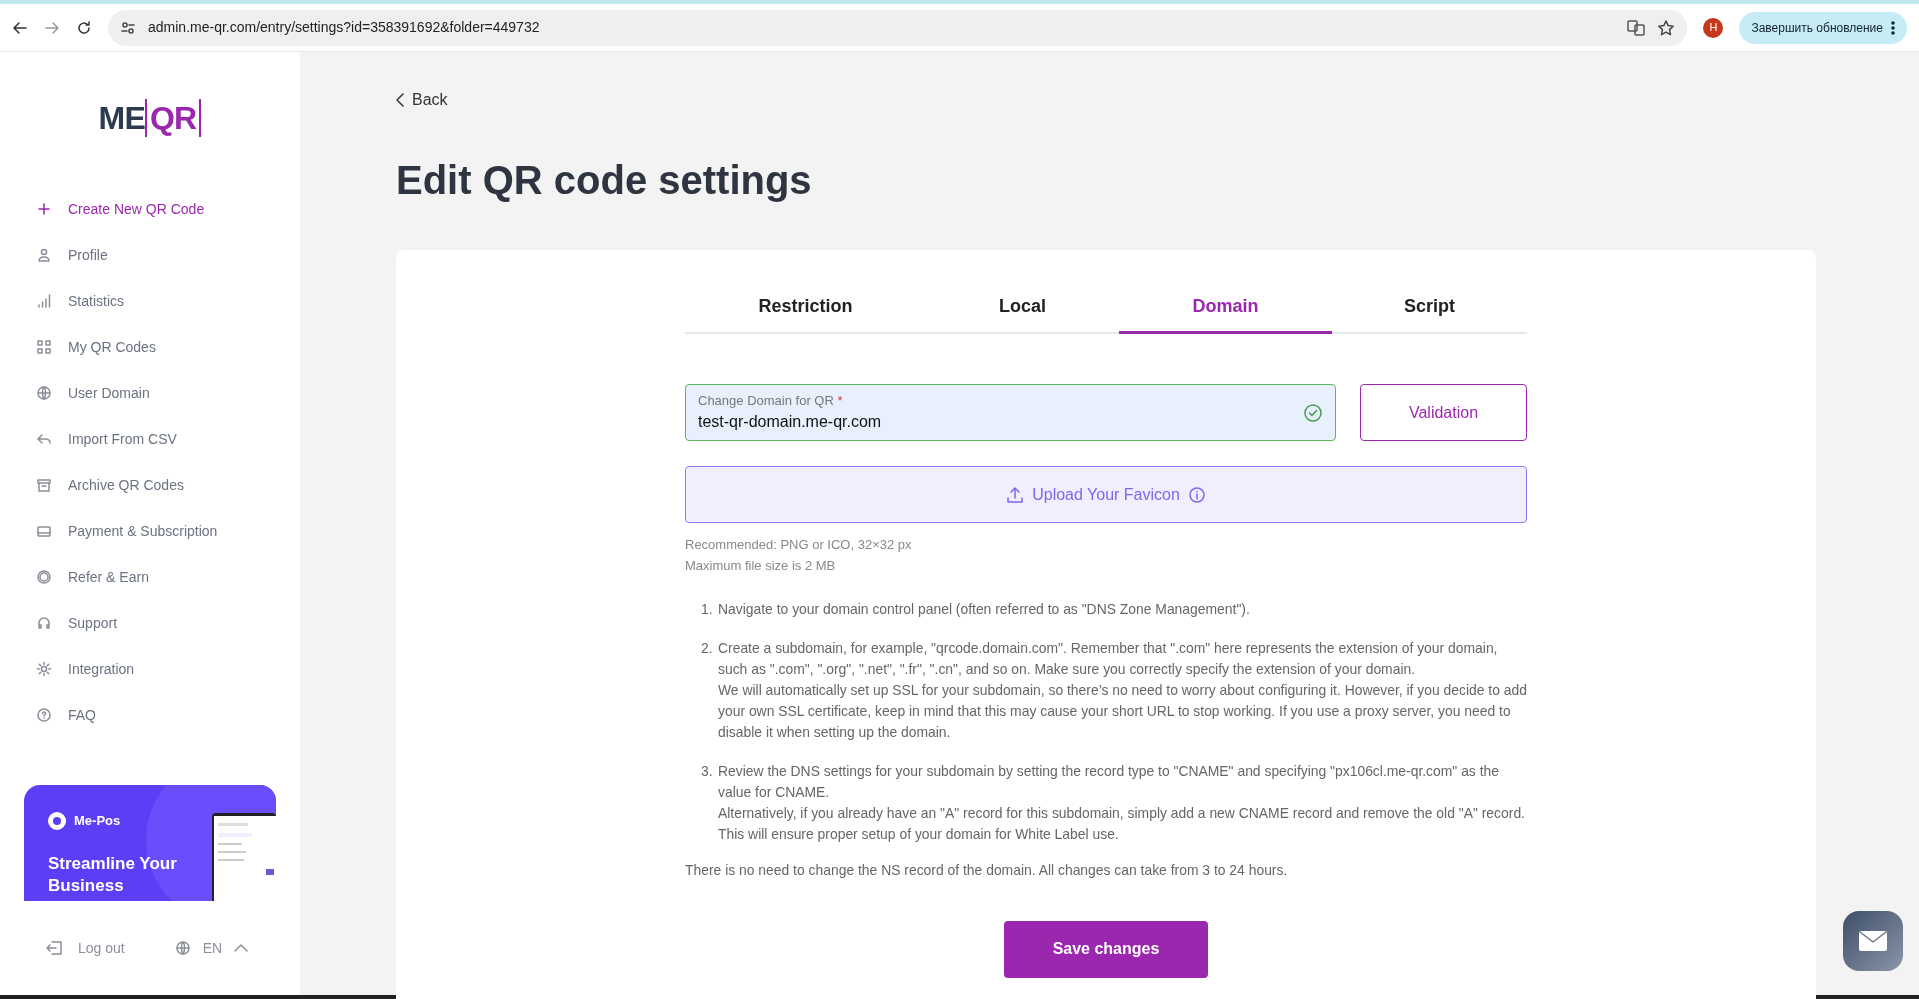 The width and height of the screenshot is (1919, 999). I want to click on step-number: 1., so click(707, 609).